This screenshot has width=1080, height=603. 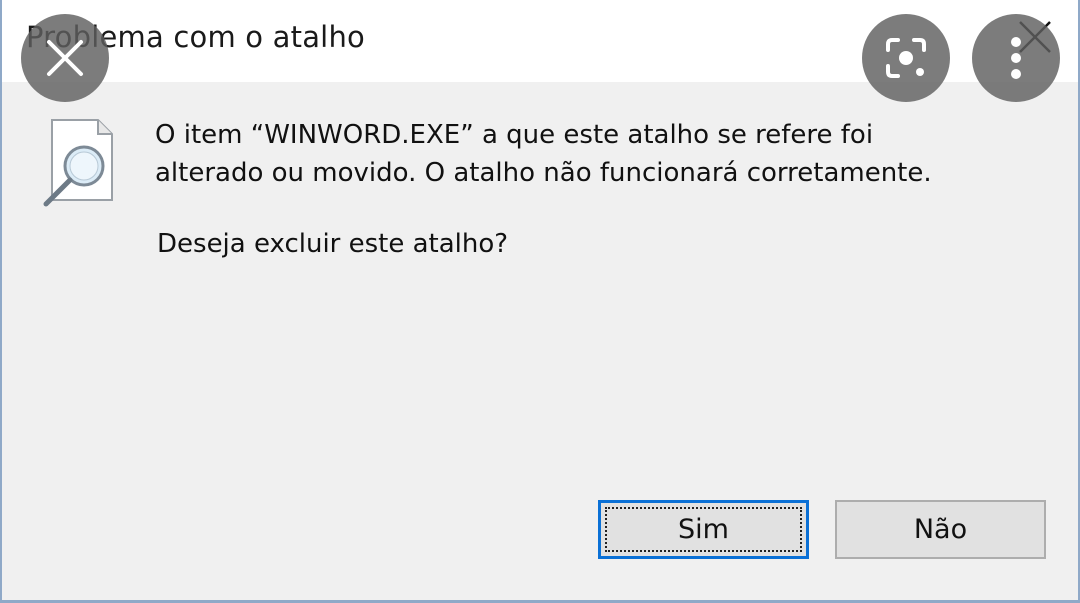 I want to click on no-button: Não, so click(x=940, y=529).